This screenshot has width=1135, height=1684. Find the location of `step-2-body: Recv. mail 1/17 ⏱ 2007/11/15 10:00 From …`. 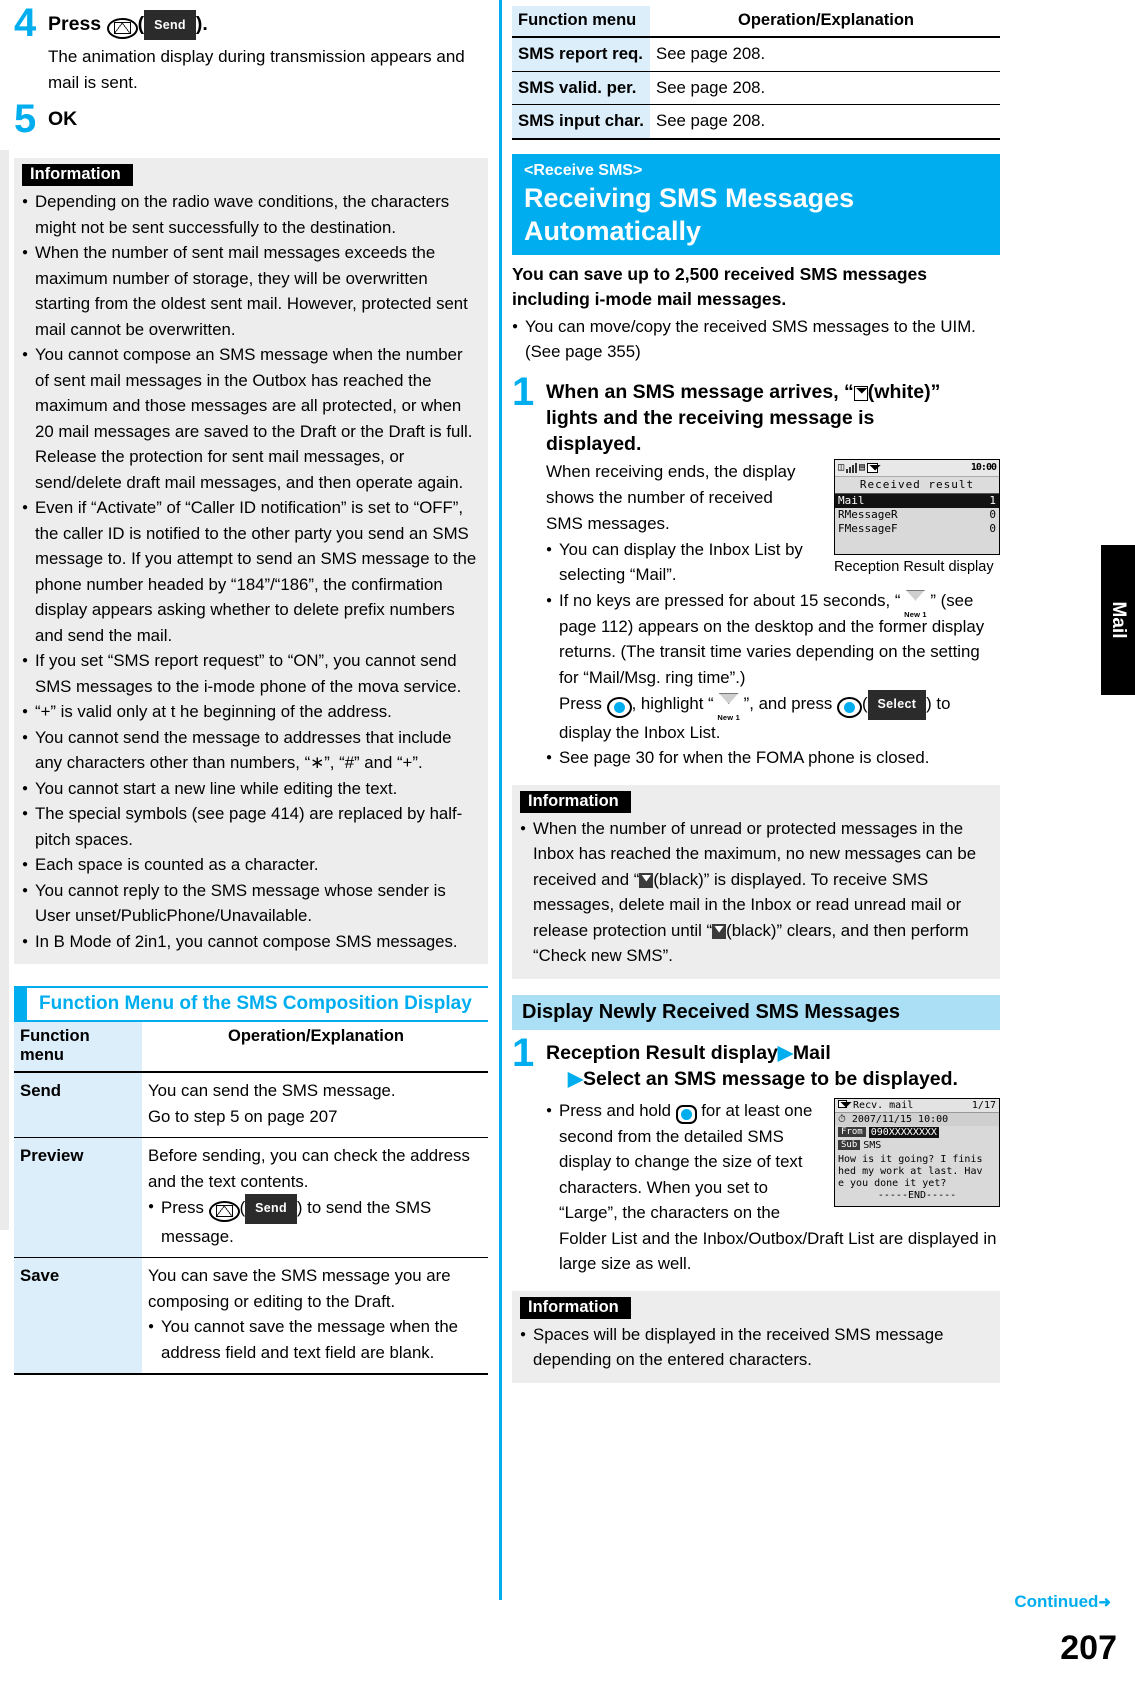

step-2-body: Recv. mail 1/17 ⏱ 2007/11/15 10:00 From … is located at coordinates (773, 1187).